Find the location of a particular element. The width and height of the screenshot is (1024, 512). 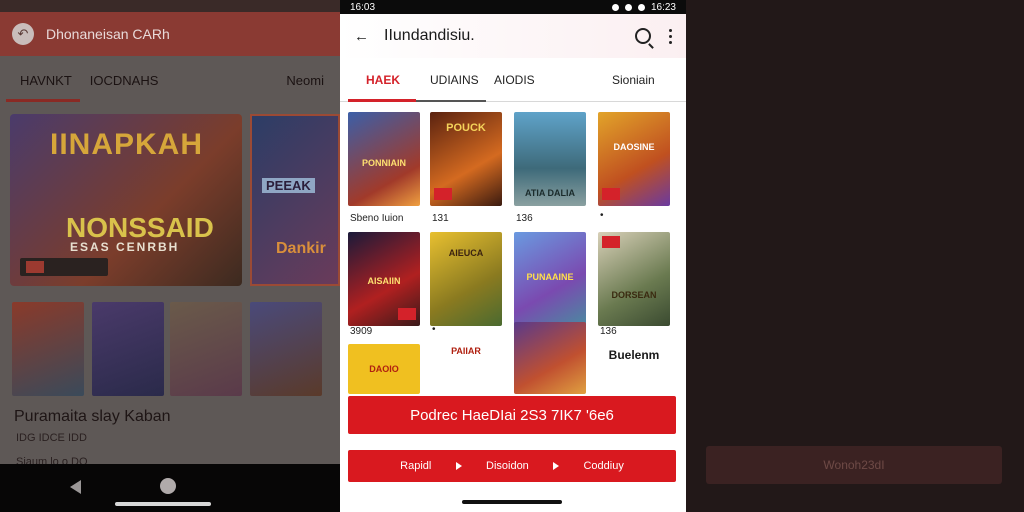

game-tile-title: AISAIIN is located at coordinates (384, 281).